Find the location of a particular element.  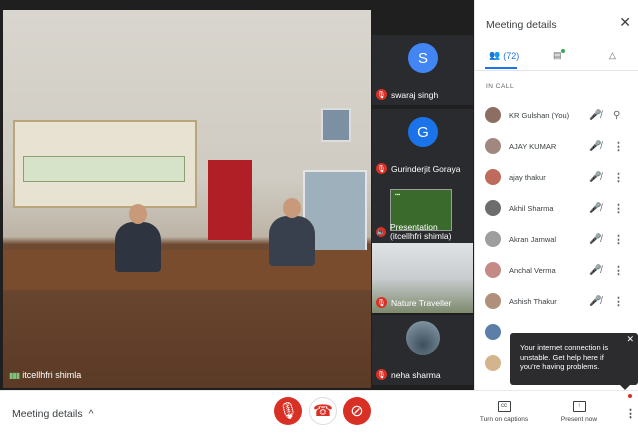

tab-chat: ▤ is located at coordinates (559, 55).